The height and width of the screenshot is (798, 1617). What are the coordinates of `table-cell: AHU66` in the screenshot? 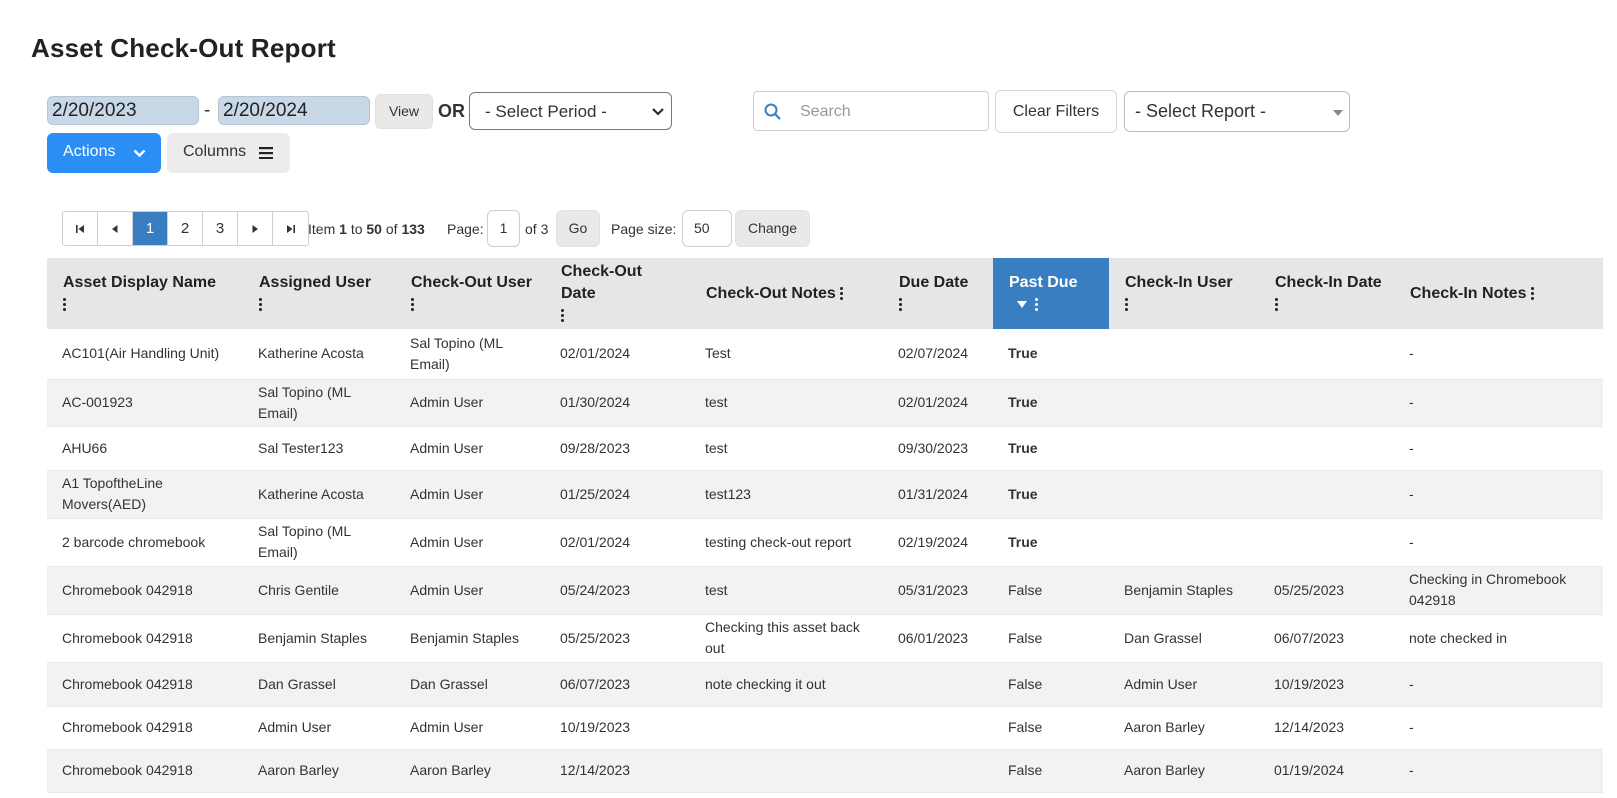 It's located at (145, 448).